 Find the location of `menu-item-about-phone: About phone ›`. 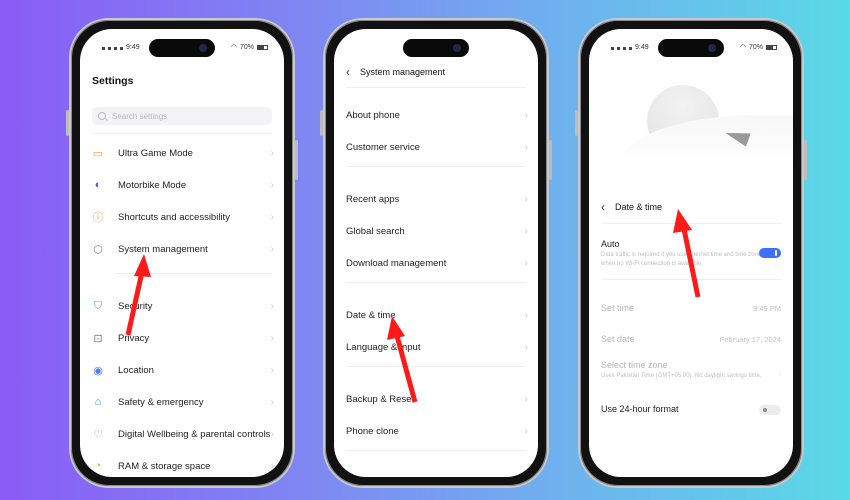

menu-item-about-phone: About phone › is located at coordinates (436, 115).